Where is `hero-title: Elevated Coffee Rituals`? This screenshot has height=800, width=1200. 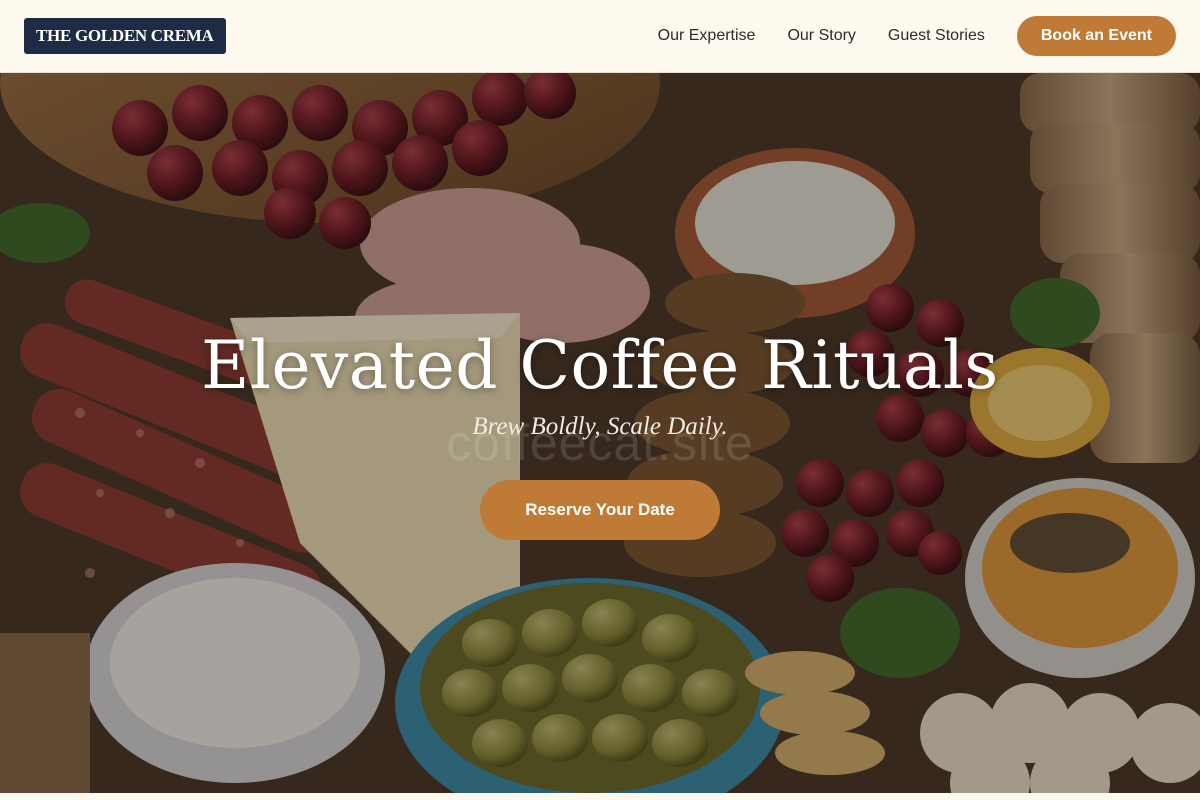
hero-title: Elevated Coffee Rituals is located at coordinates (600, 365).